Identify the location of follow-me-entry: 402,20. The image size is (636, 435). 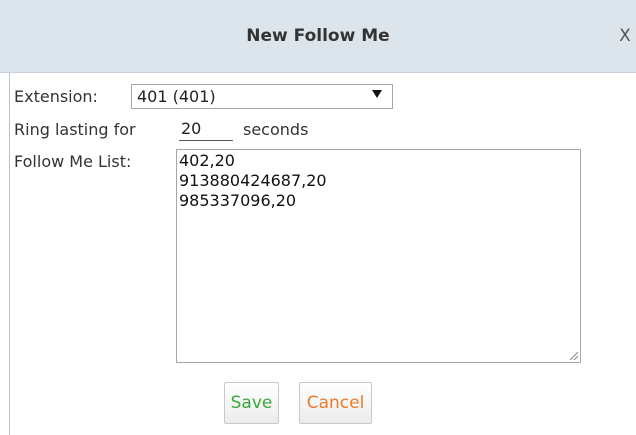
(207, 160).